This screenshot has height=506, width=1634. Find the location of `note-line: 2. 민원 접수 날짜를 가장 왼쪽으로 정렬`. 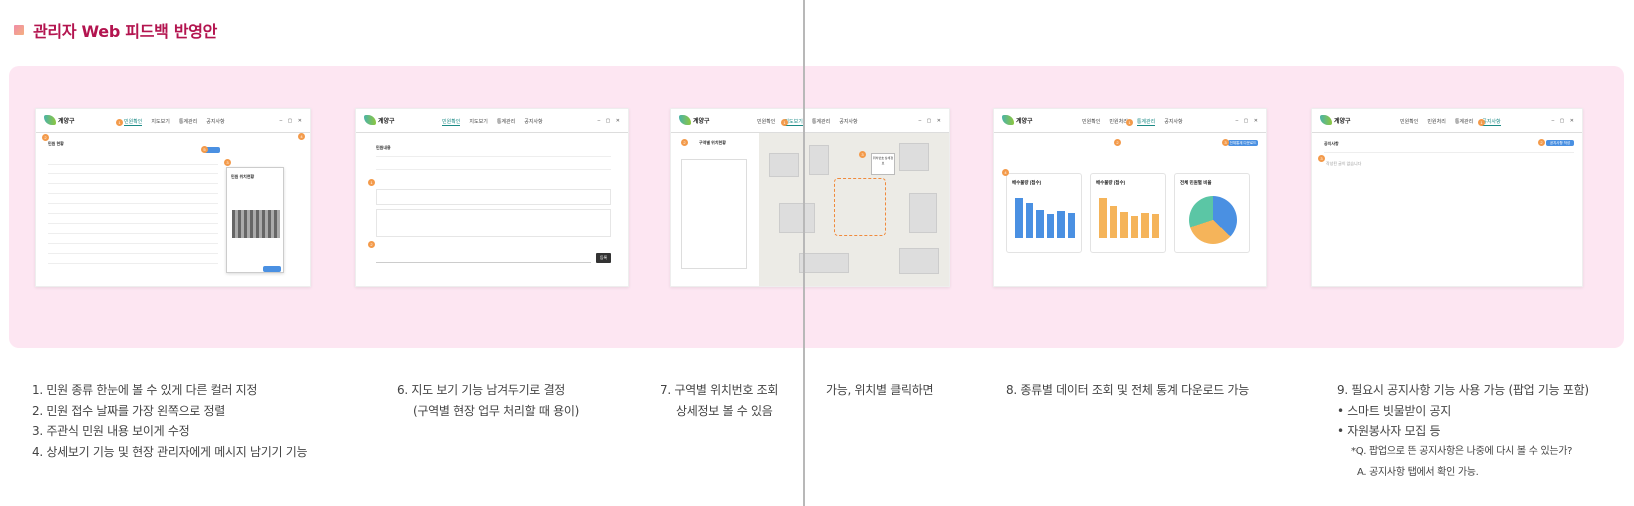

note-line: 2. 민원 접수 날짜를 가장 왼쪽으로 정렬 is located at coordinates (129, 410).